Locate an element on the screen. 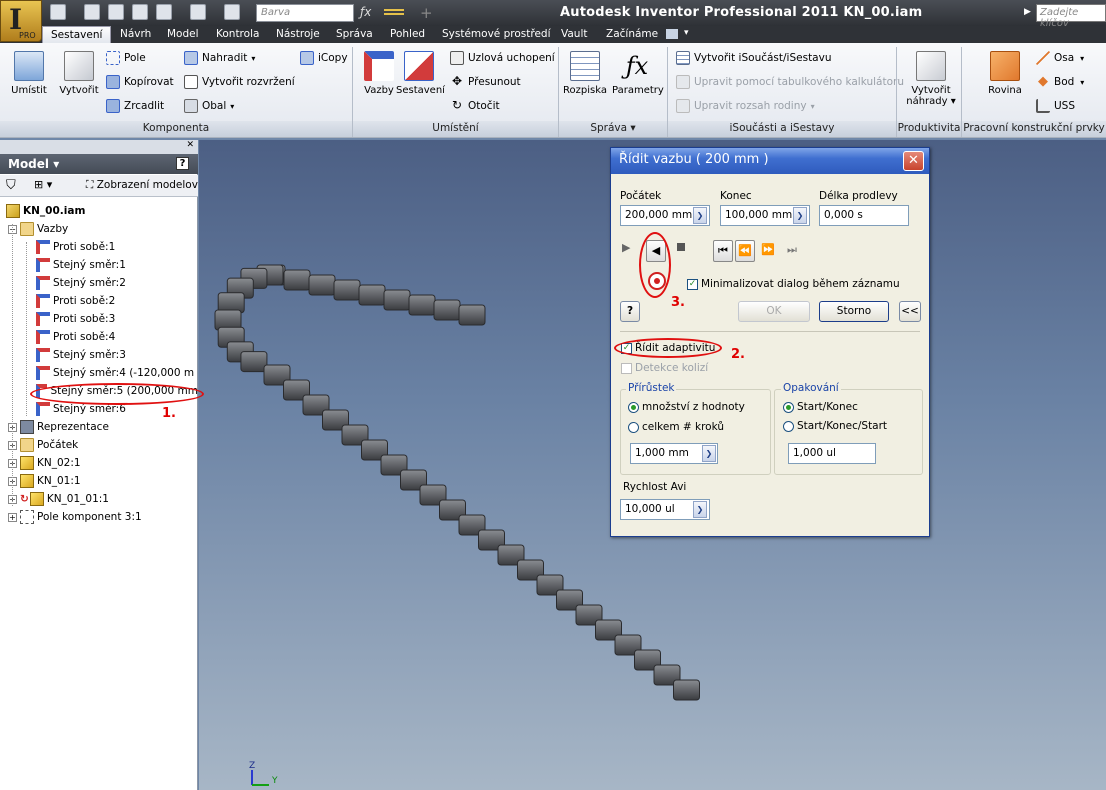 Image resolution: width=1106 pixels, height=790 pixels. minimize-checkbox: ✓ Minimalizovat dialog během záznamu is located at coordinates (793, 284).